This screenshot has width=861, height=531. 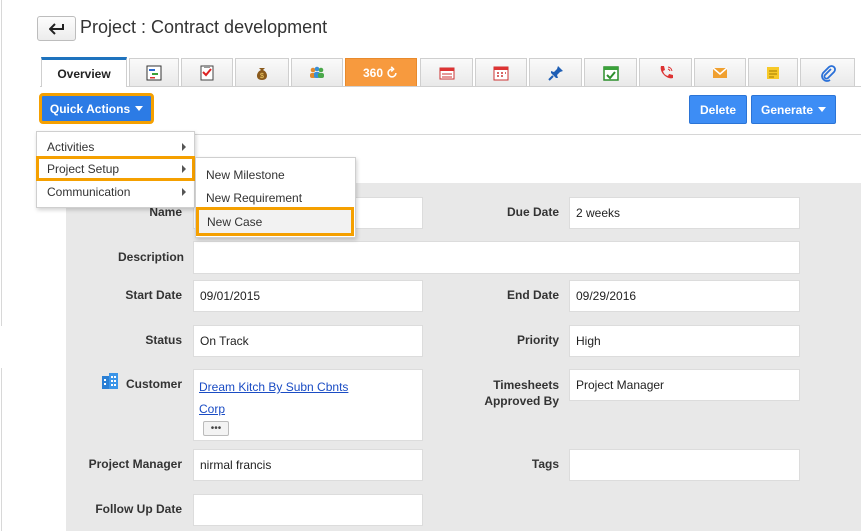 What do you see at coordinates (496, 257) in the screenshot?
I see `description-field` at bounding box center [496, 257].